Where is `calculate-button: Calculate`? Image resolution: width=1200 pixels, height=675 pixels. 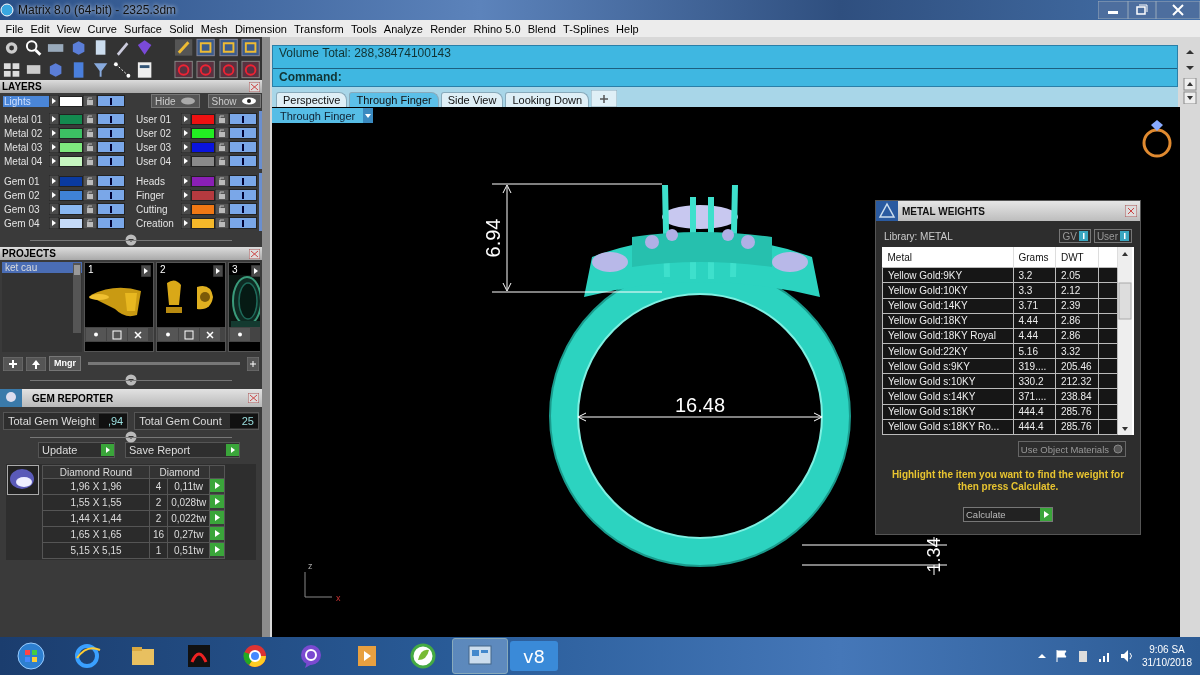 calculate-button: Calculate is located at coordinates (1008, 514).